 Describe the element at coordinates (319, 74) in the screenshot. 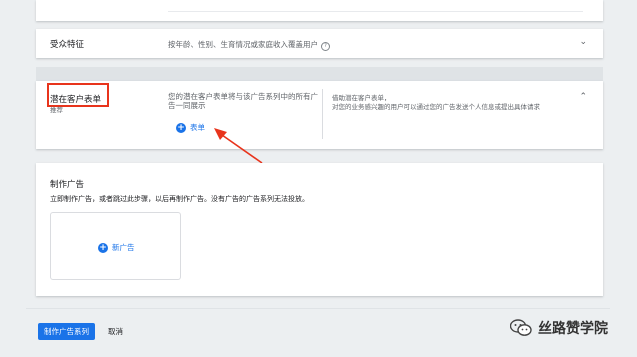

I see `section-band` at that location.